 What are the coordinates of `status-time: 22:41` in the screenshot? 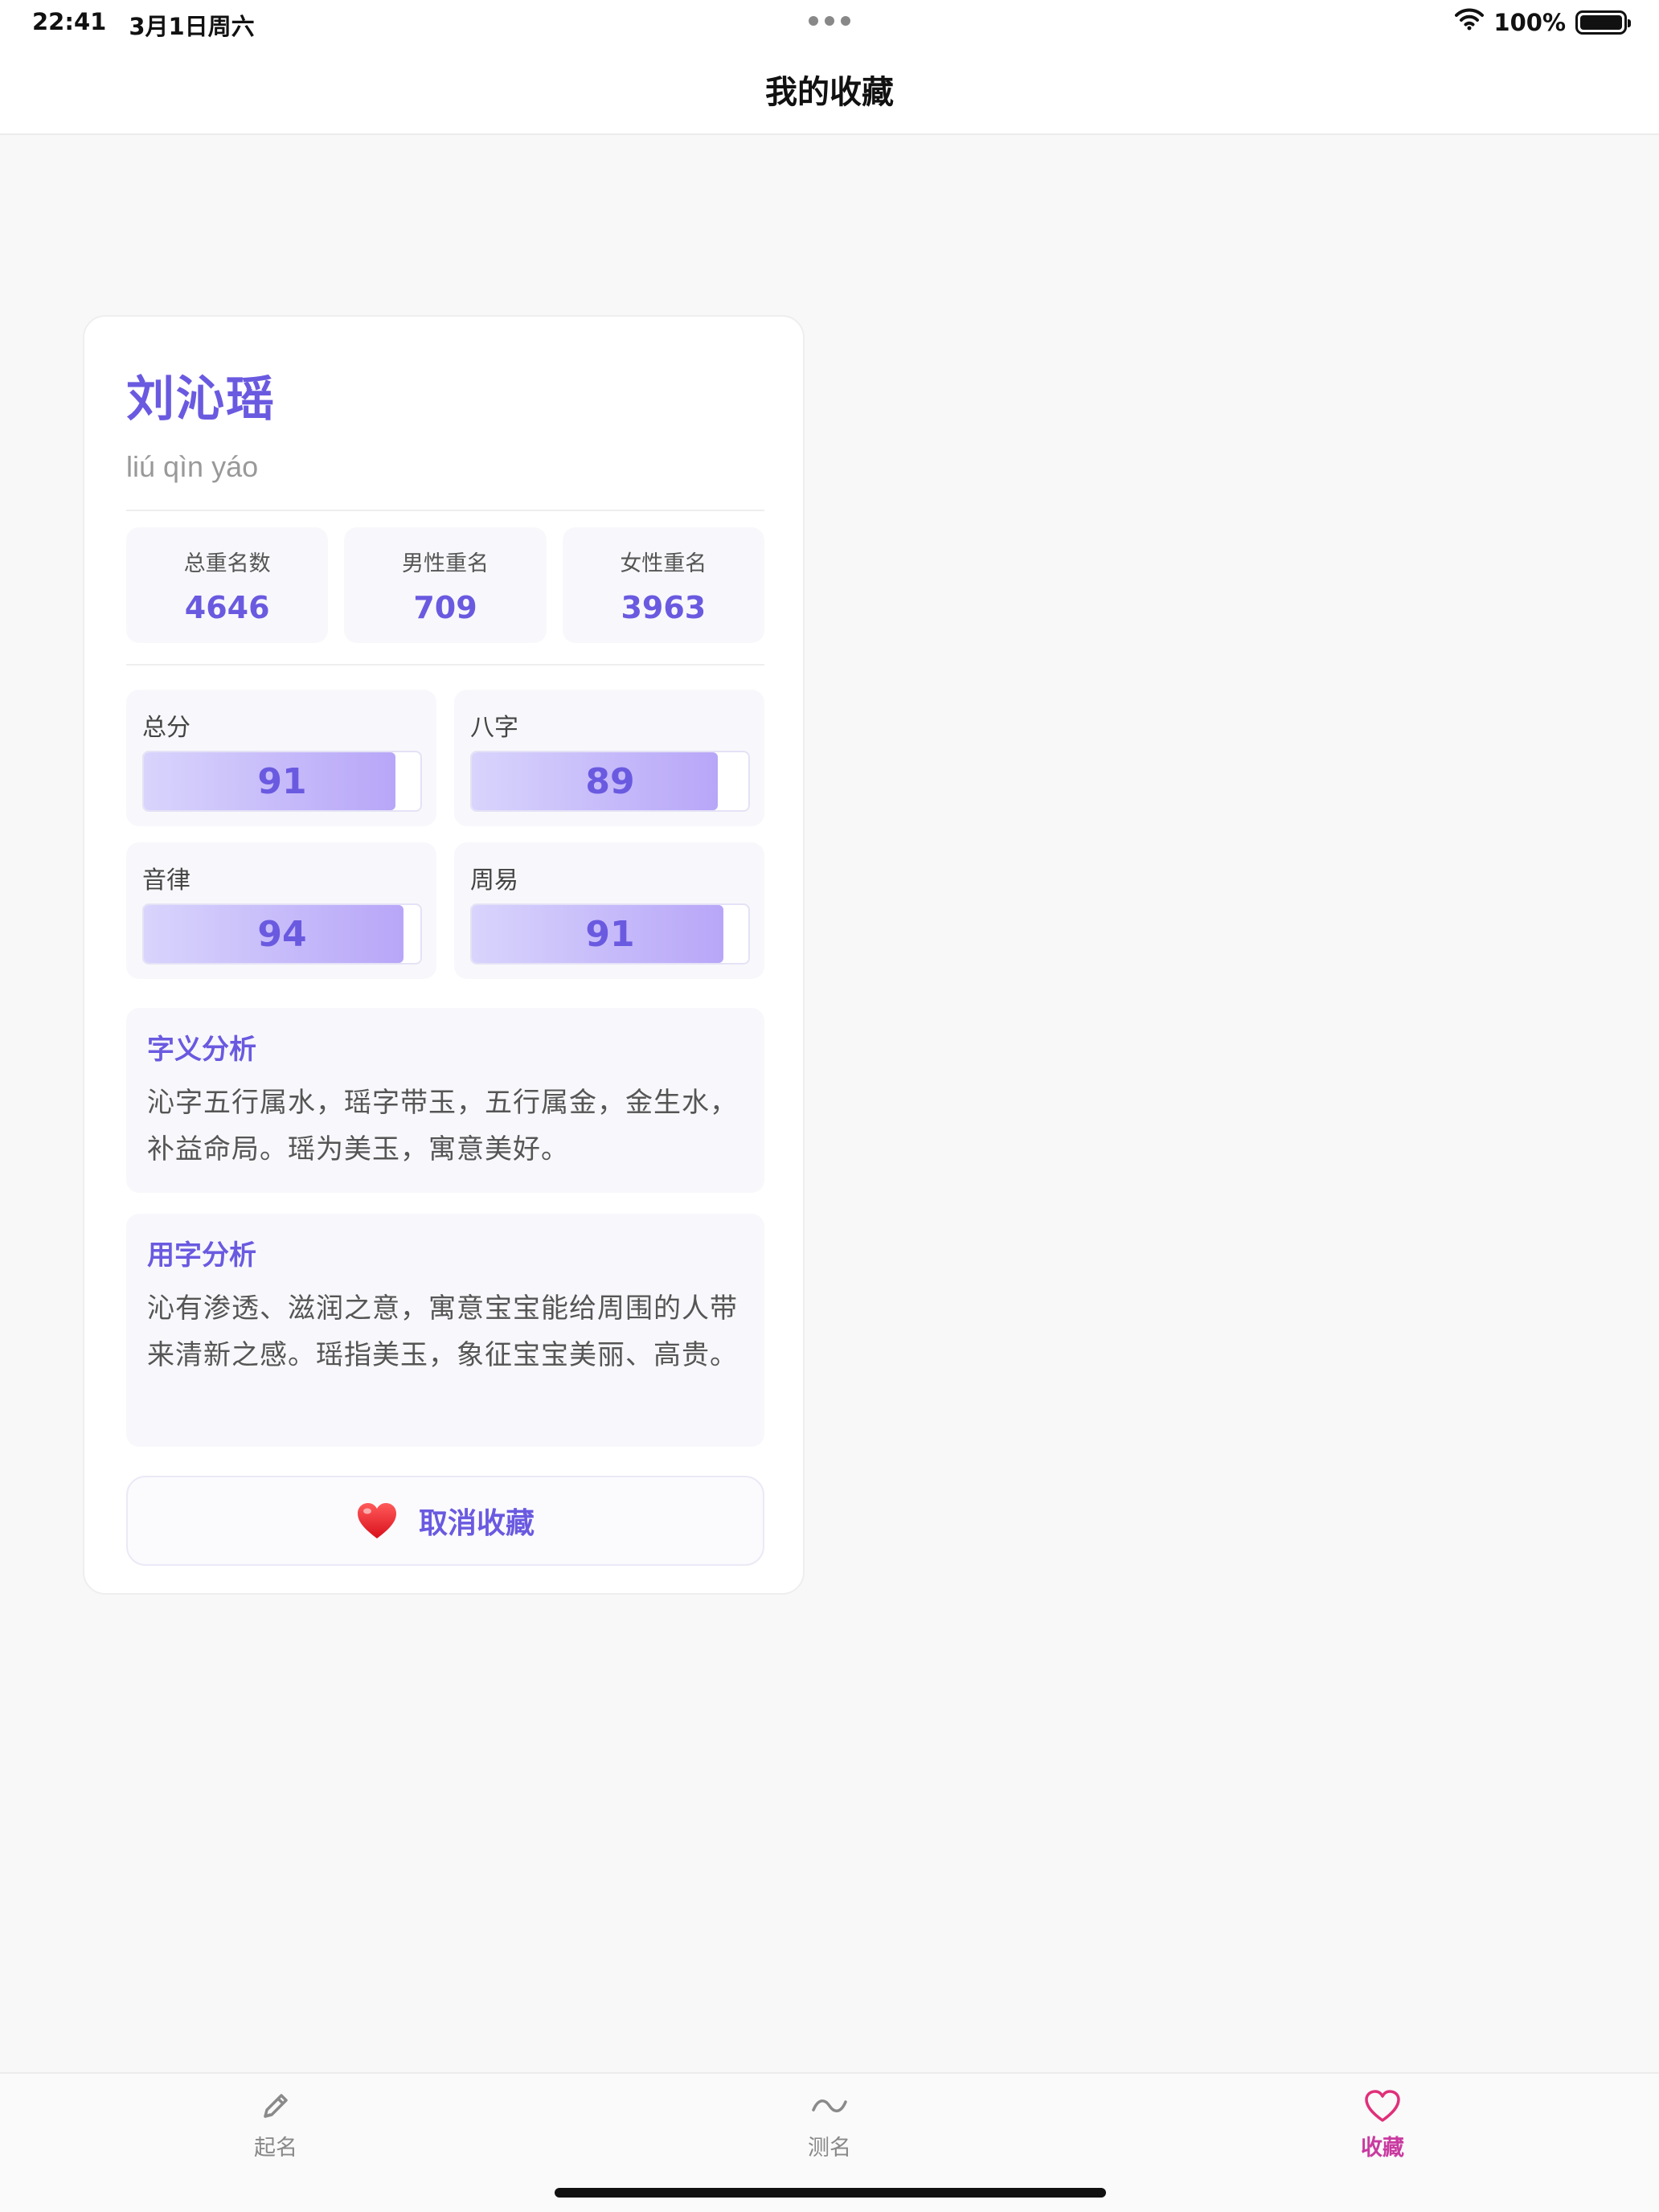 It's located at (69, 21).